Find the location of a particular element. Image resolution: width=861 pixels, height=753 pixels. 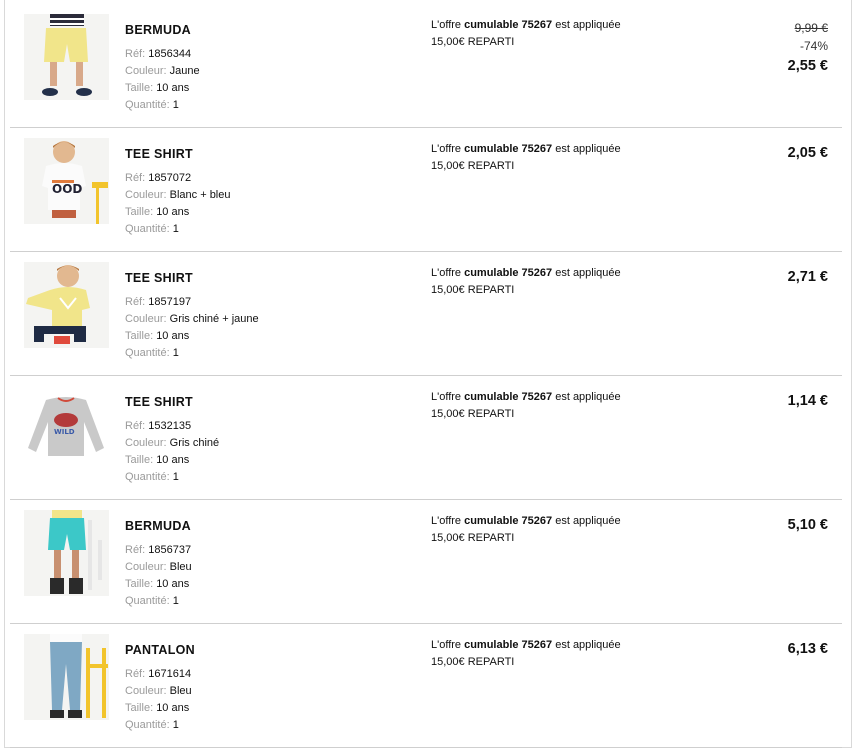

price-block: 6,13 € is located at coordinates (808, 649).